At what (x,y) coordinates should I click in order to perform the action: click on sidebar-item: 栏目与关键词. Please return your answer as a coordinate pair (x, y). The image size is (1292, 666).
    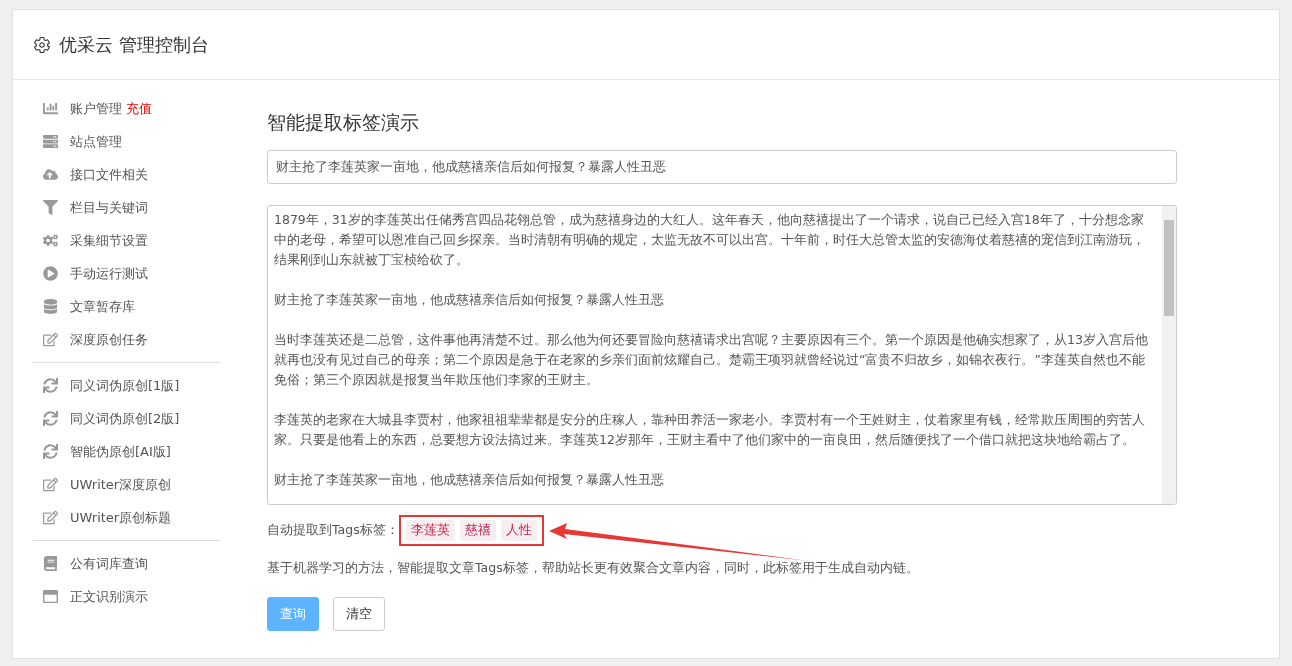
    Looking at the image, I should click on (138, 207).